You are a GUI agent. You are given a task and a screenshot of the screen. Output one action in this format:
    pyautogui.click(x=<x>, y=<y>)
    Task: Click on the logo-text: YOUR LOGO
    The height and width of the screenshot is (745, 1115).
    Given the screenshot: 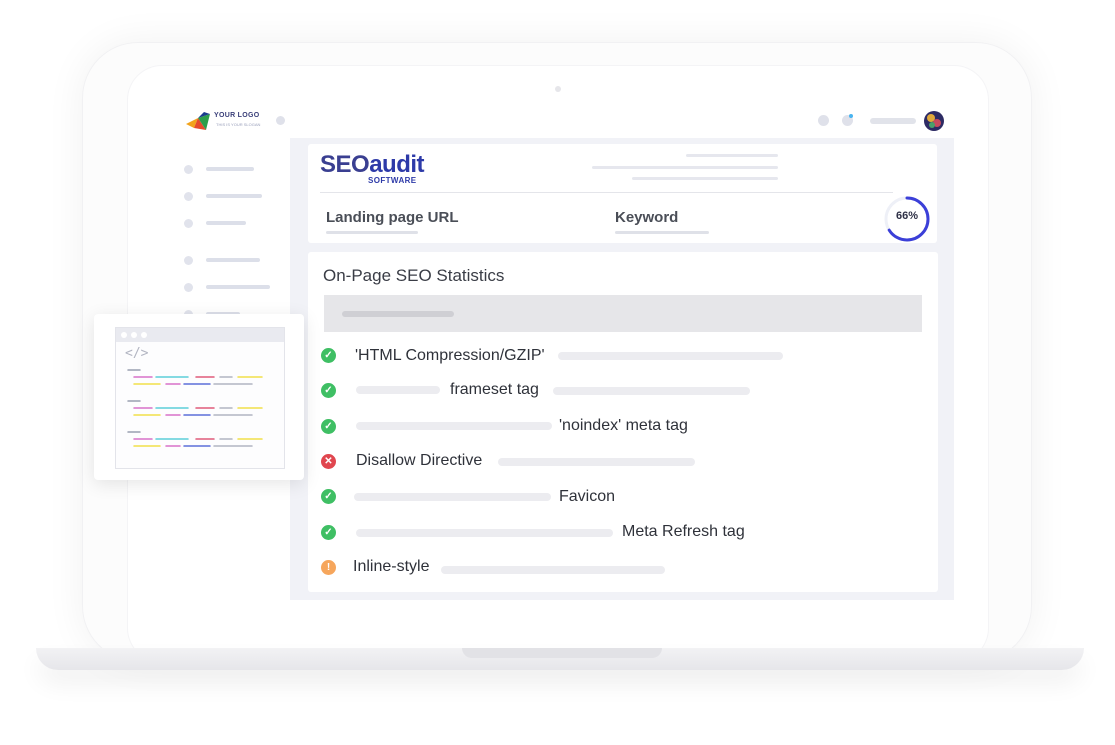 What is the action you would take?
    pyautogui.click(x=237, y=115)
    